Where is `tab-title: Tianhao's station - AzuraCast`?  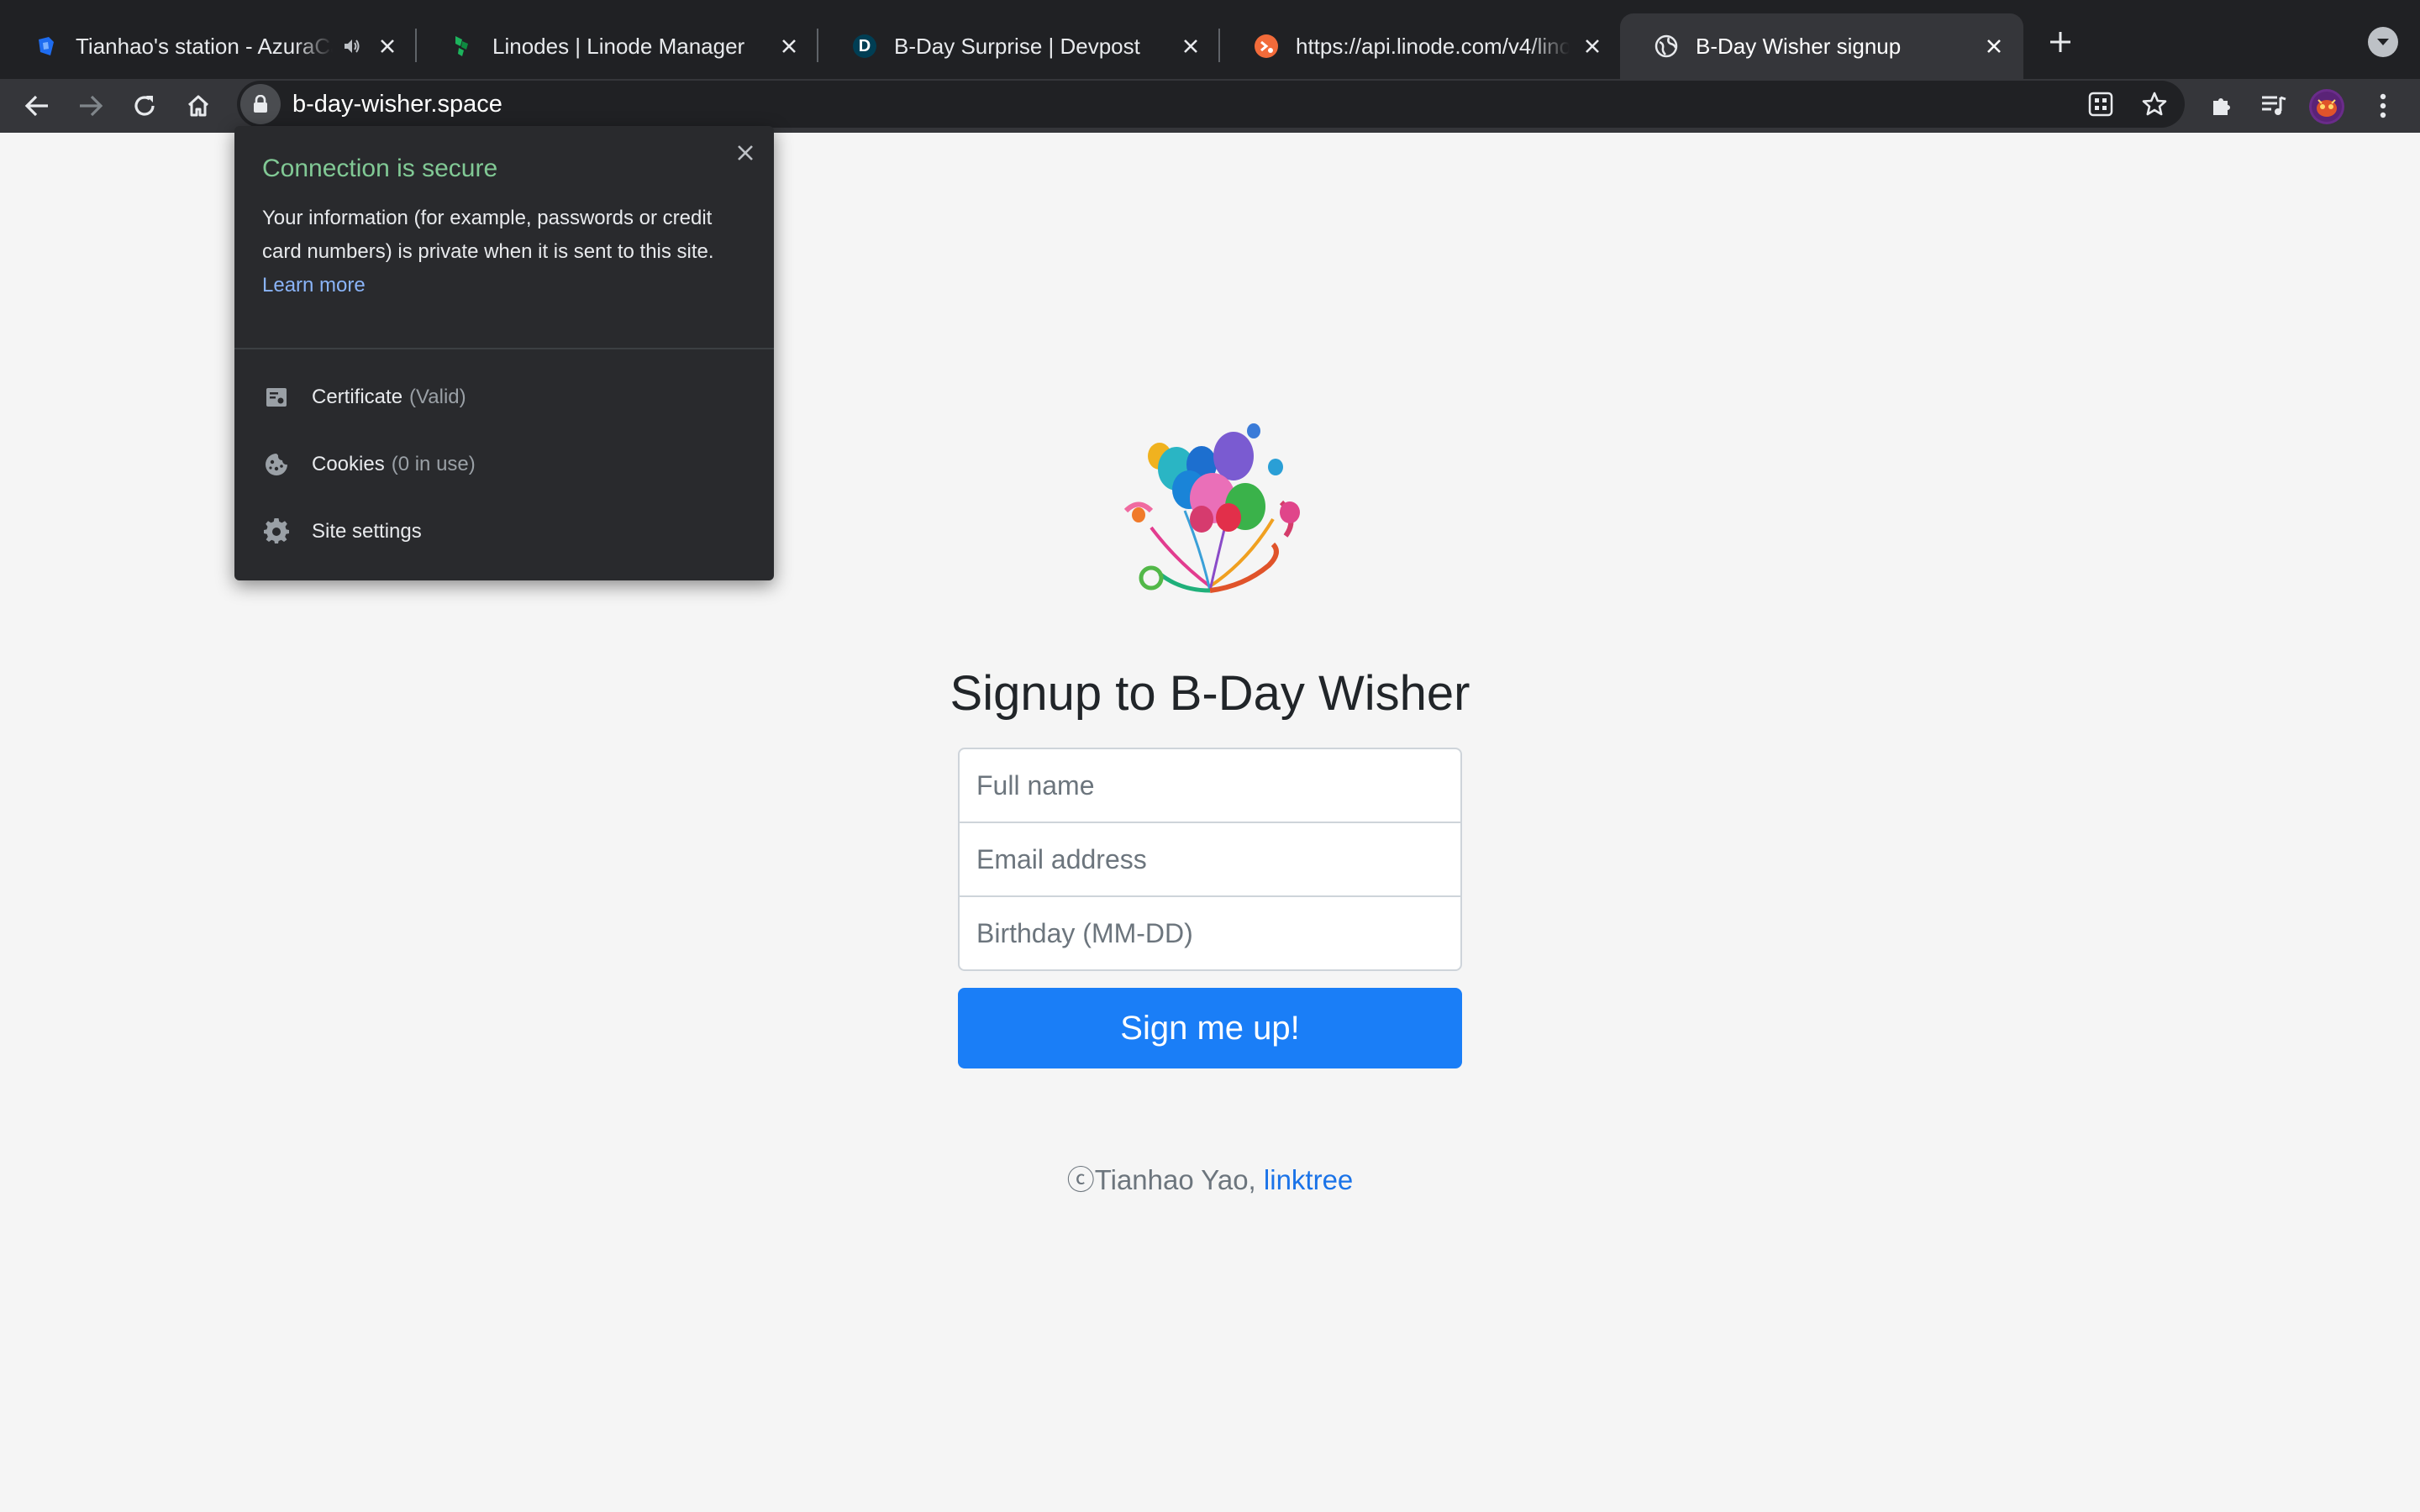 tab-title: Tianhao's station - AzuraCast is located at coordinates (204, 46).